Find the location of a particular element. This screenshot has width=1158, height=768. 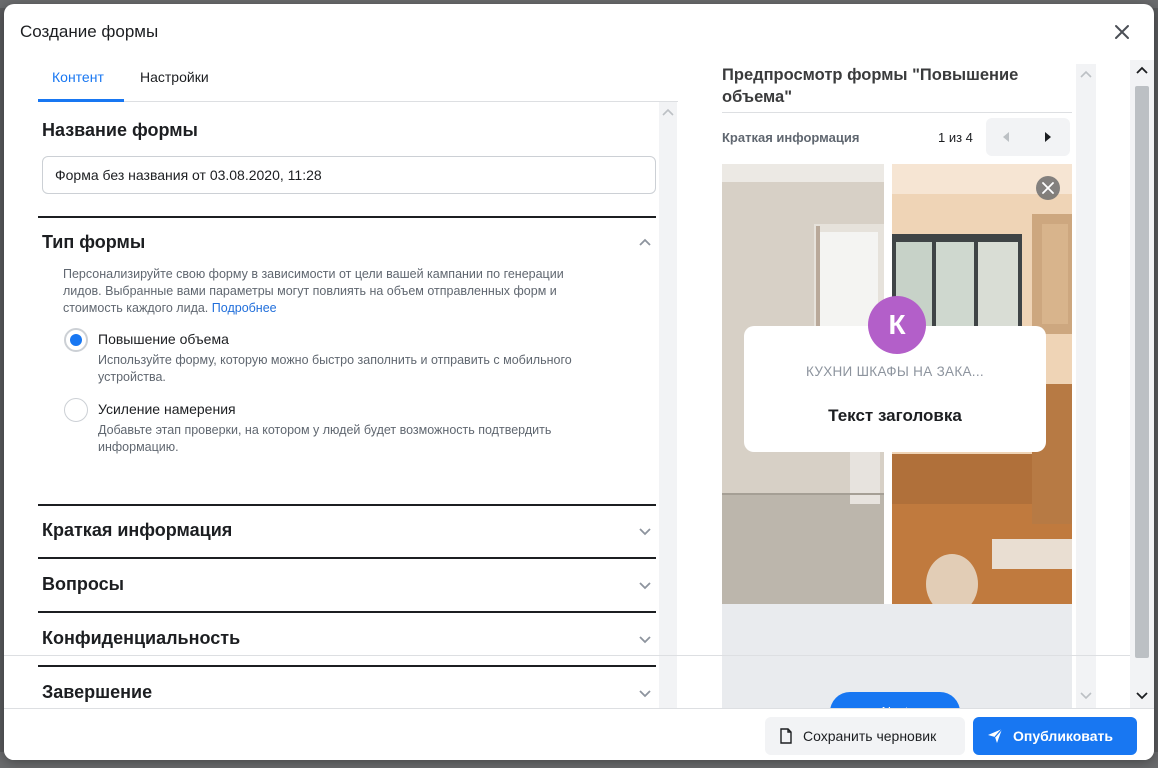

form-type-header: Тип формы is located at coordinates (347, 244).